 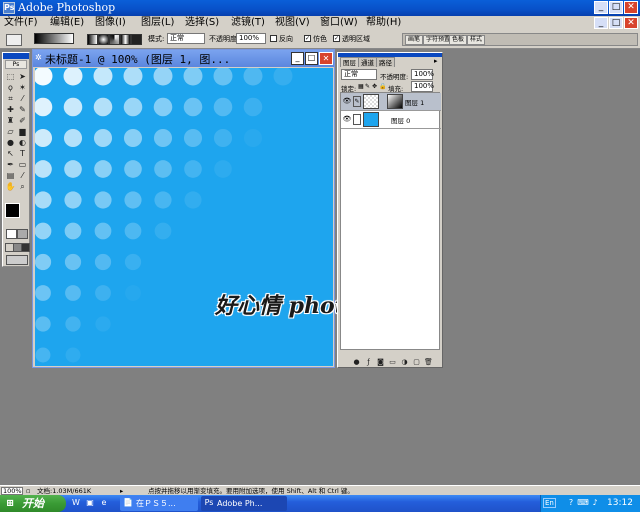 What do you see at coordinates (414, 40) in the screenshot?
I see `tab-brushes: 画笔` at bounding box center [414, 40].